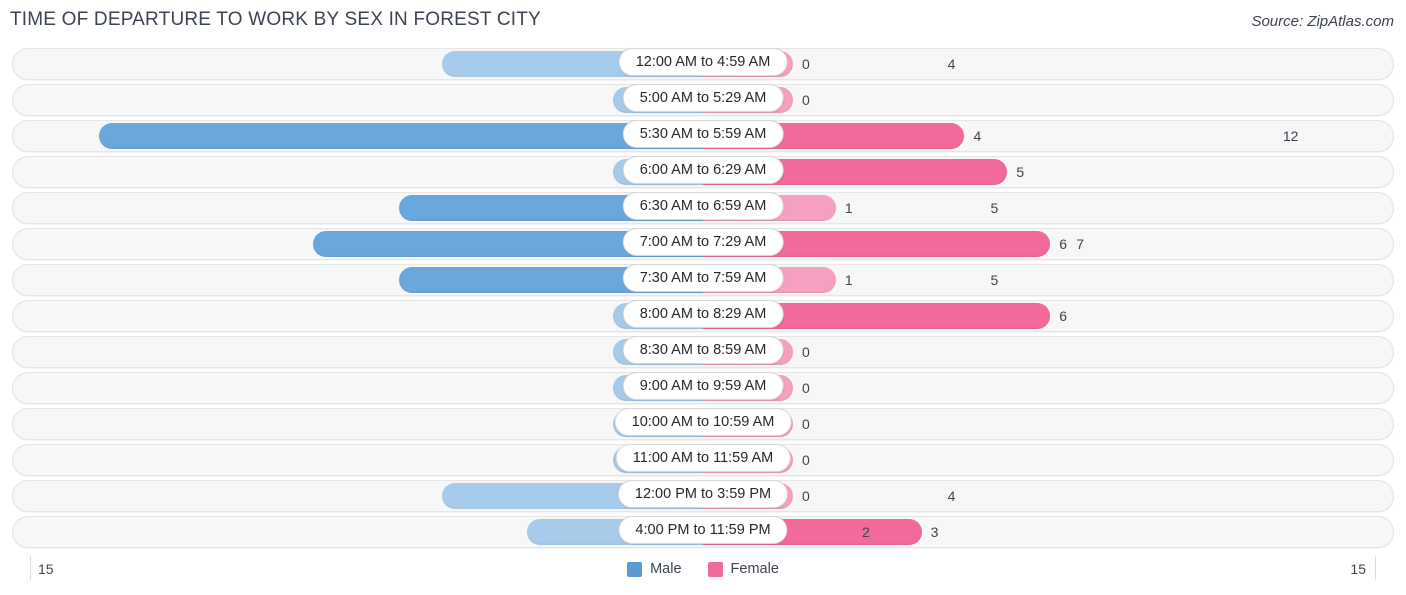 Image resolution: width=1406 pixels, height=595 pixels. I want to click on bar-value-male: 12, so click(1290, 136).